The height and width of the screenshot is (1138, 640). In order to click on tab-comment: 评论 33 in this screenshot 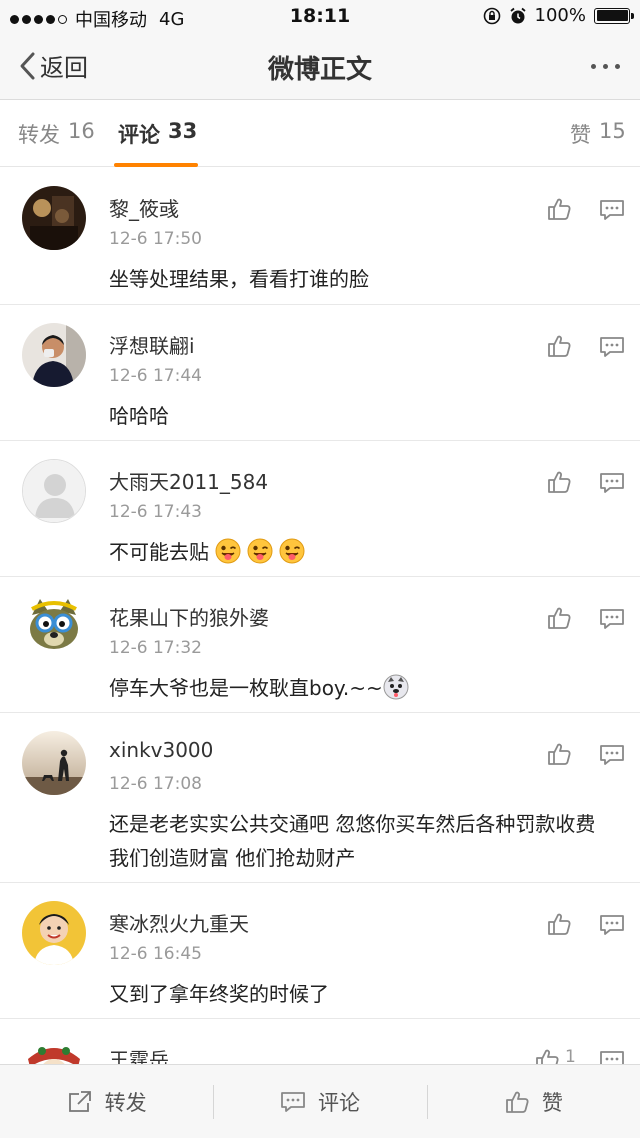, I will do `click(157, 134)`.